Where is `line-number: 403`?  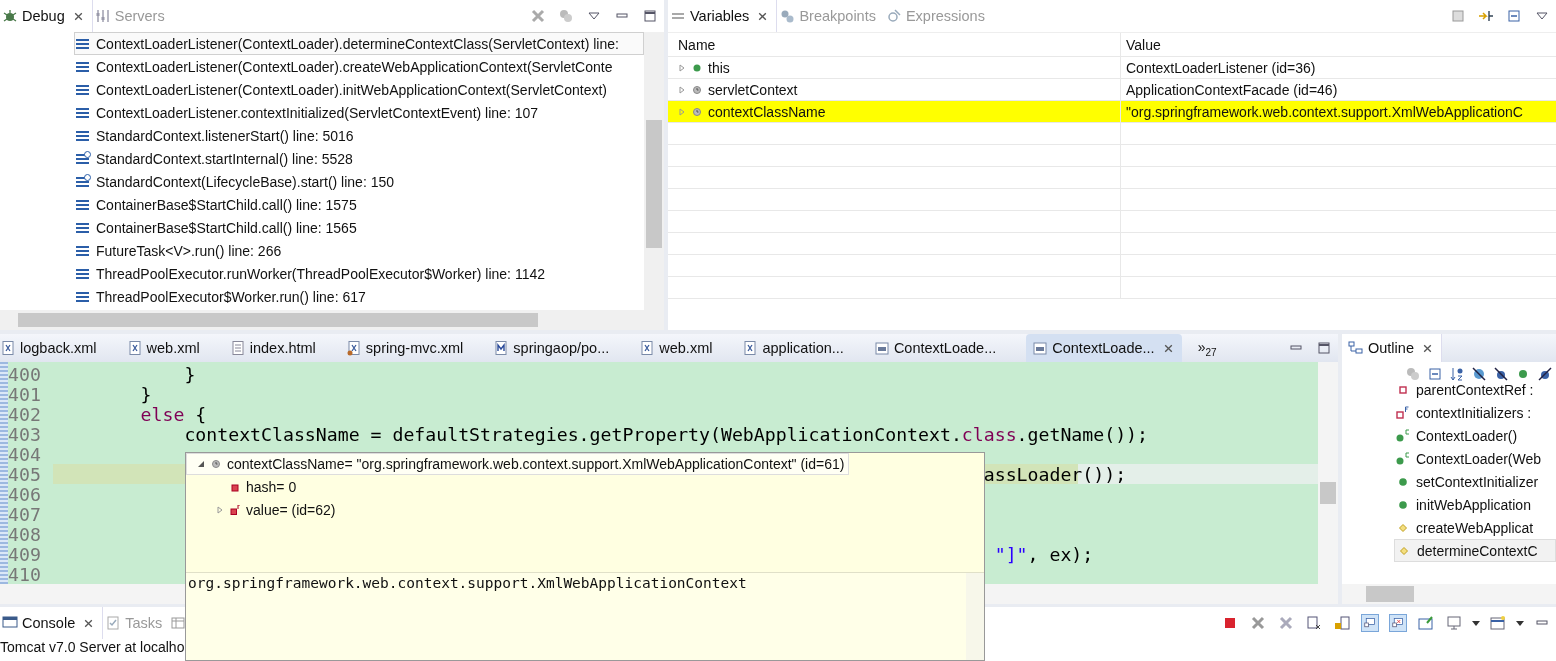 line-number: 403 is located at coordinates (25, 434).